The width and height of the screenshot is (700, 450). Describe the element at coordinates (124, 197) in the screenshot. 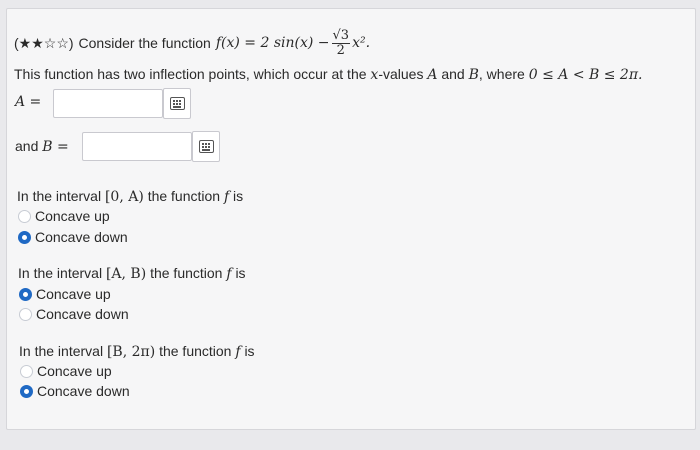

I see `interval-expression: [0, A)` at that location.